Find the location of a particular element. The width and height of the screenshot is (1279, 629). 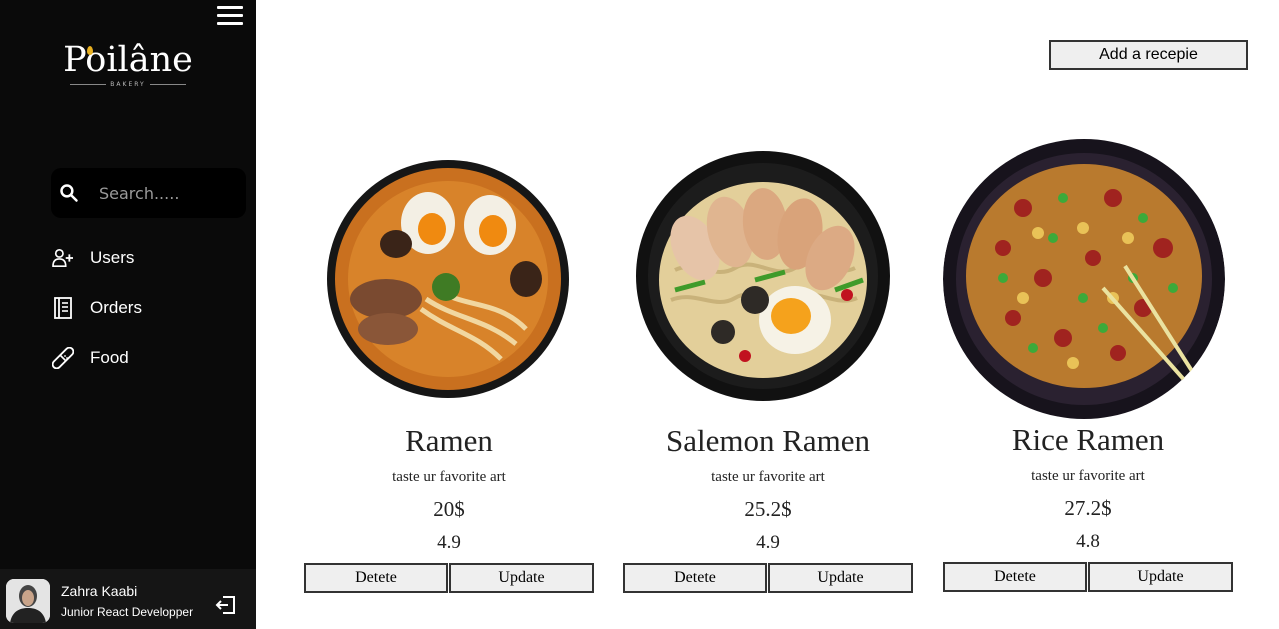

card-price: 27.2$ is located at coordinates (1088, 508).